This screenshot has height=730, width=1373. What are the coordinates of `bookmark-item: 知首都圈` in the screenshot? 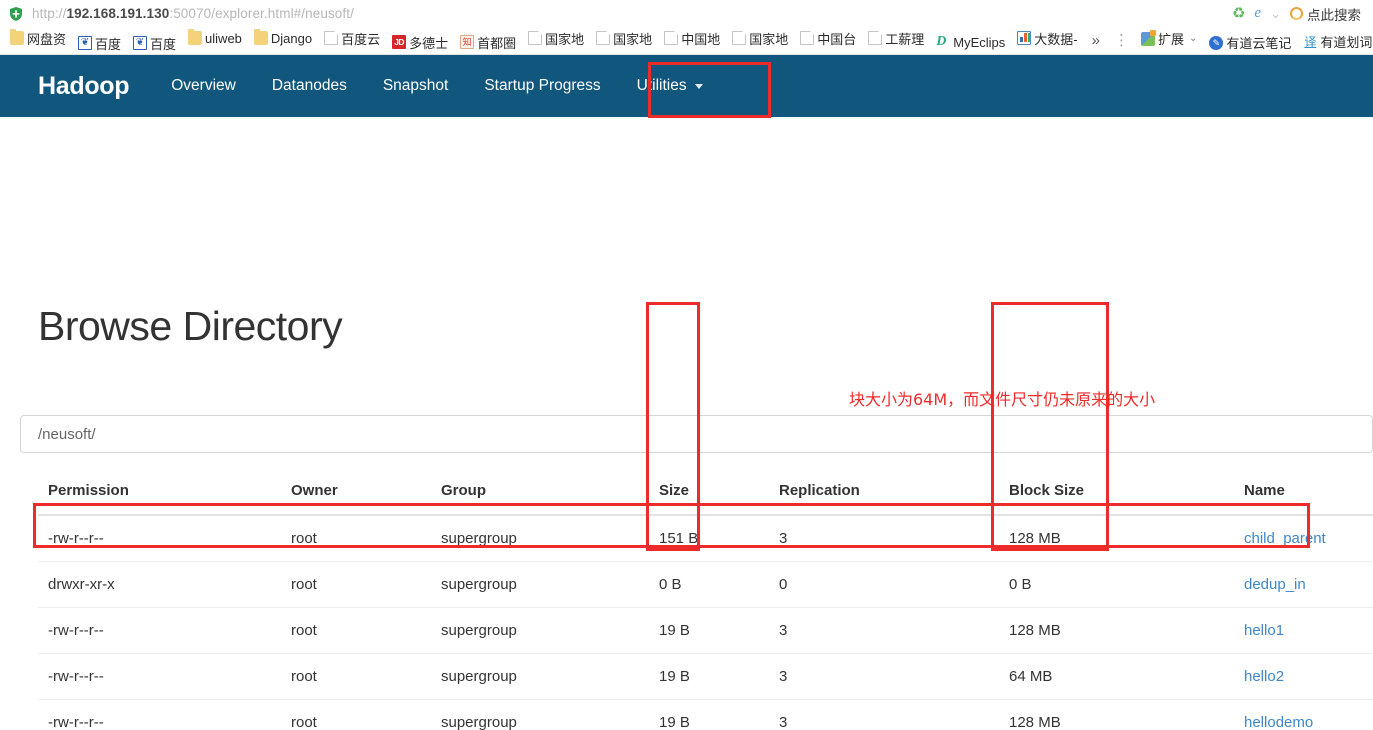 It's located at (488, 42).